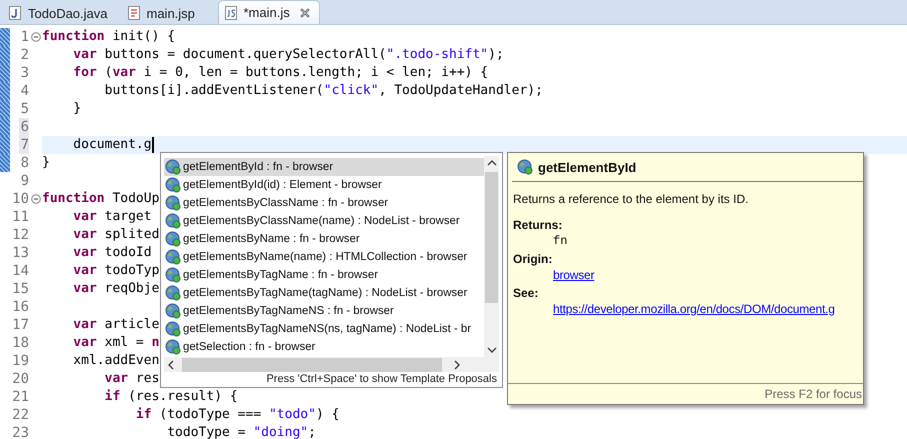 Image resolution: width=907 pixels, height=439 pixels. I want to click on code-line: var xml = n, so click(116, 343).